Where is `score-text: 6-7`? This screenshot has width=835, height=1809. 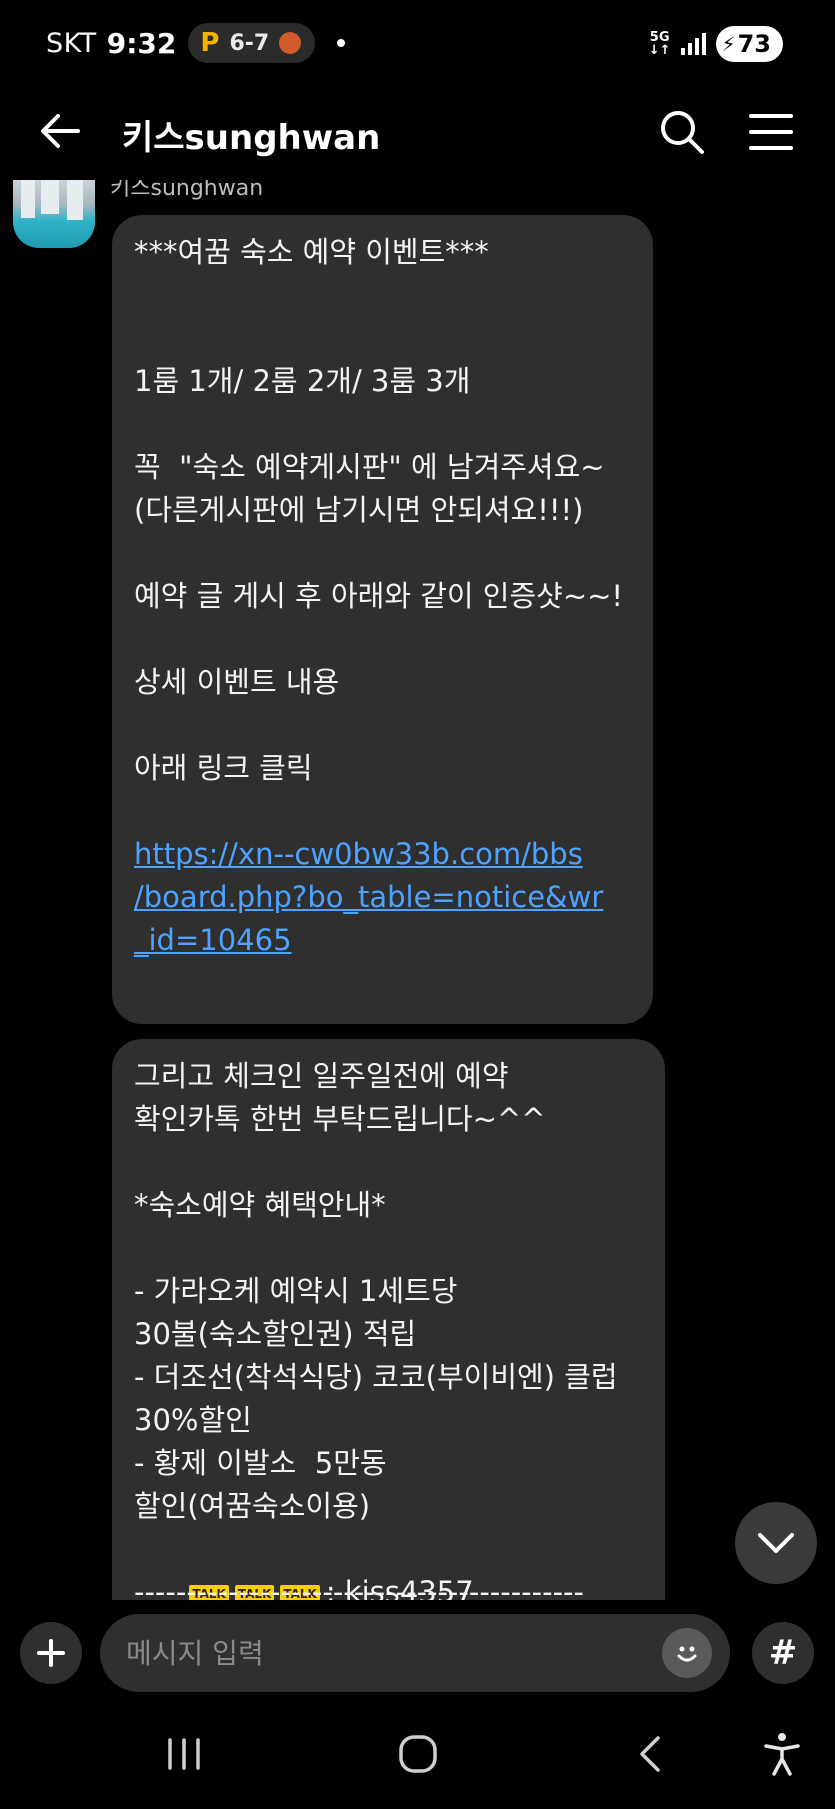 score-text: 6-7 is located at coordinates (249, 43).